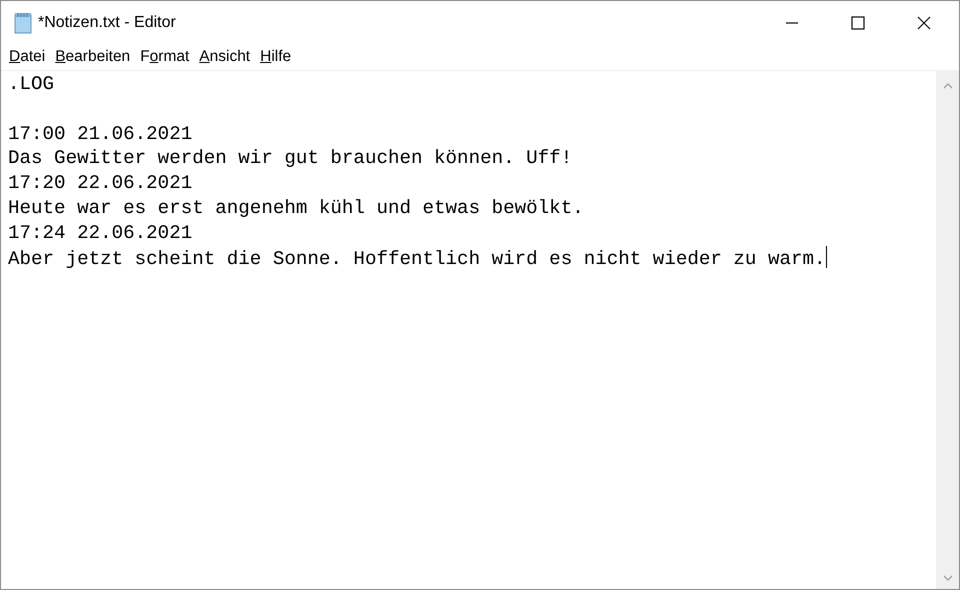  What do you see at coordinates (107, 23) in the screenshot?
I see `window-title: *Notizen.txt - Editor` at bounding box center [107, 23].